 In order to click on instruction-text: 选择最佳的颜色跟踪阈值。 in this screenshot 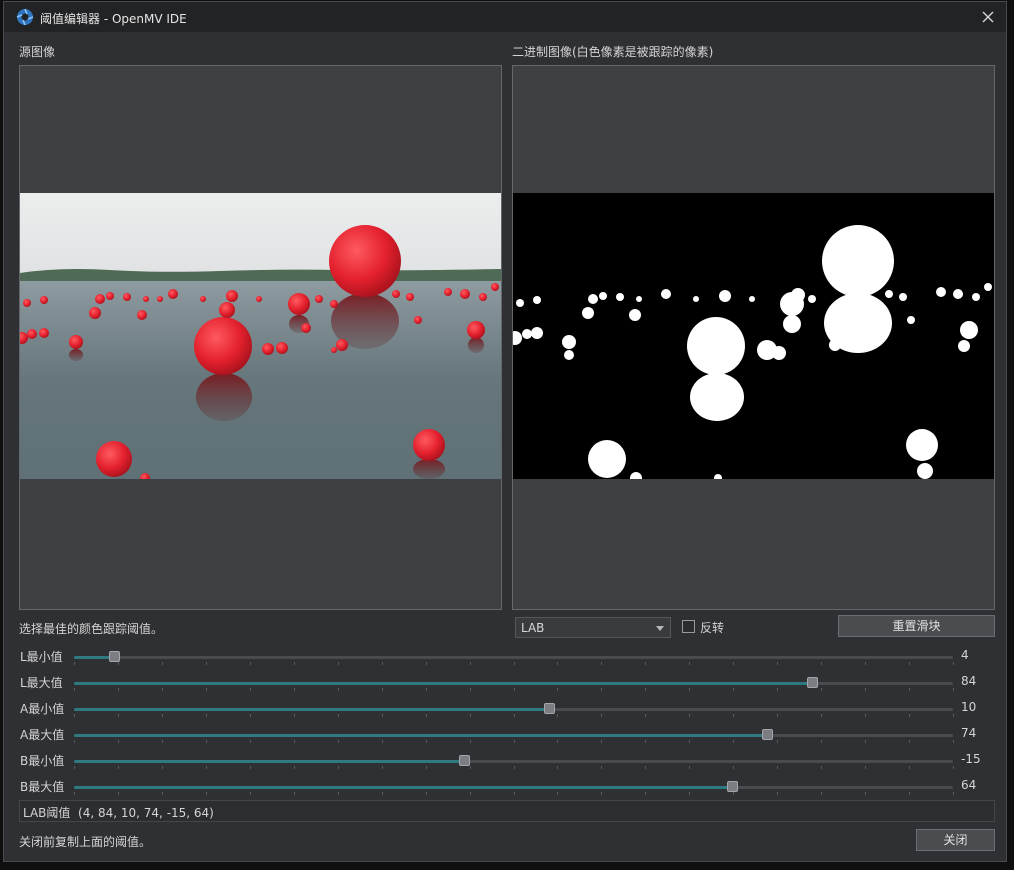, I will do `click(91, 629)`.